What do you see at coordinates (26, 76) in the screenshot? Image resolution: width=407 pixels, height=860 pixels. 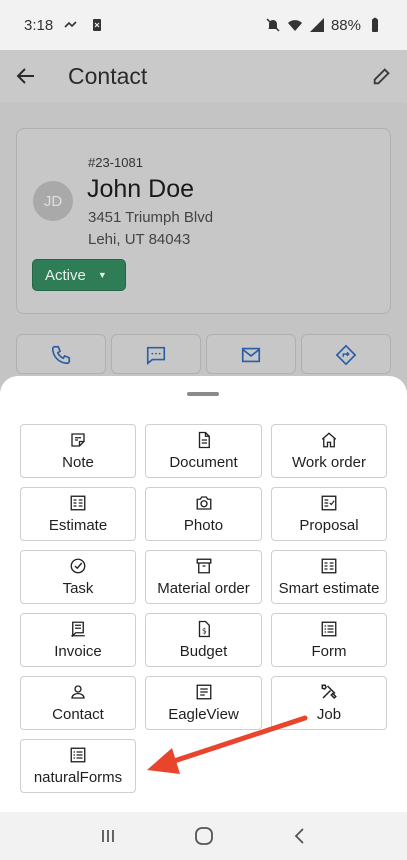 I see `back-arrow-icon` at bounding box center [26, 76].